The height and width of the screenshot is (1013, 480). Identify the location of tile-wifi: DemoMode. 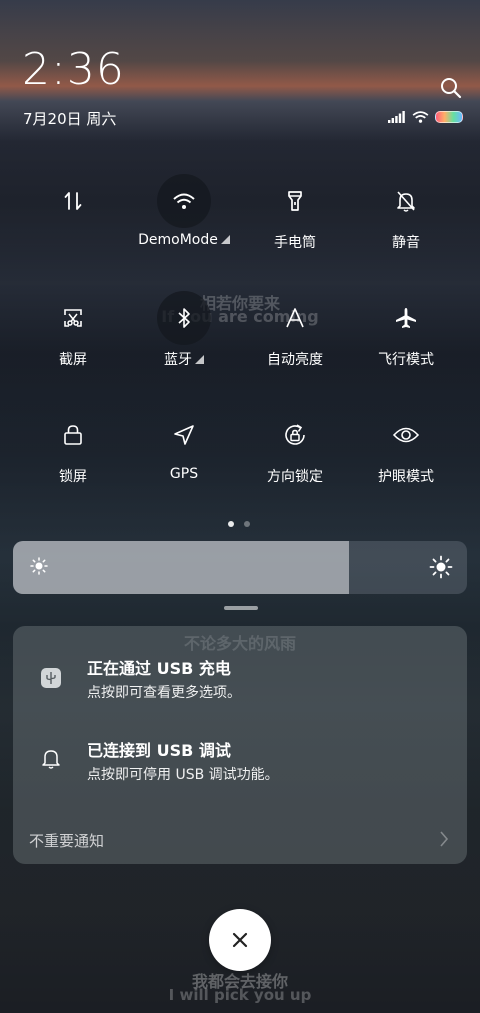
(184, 211).